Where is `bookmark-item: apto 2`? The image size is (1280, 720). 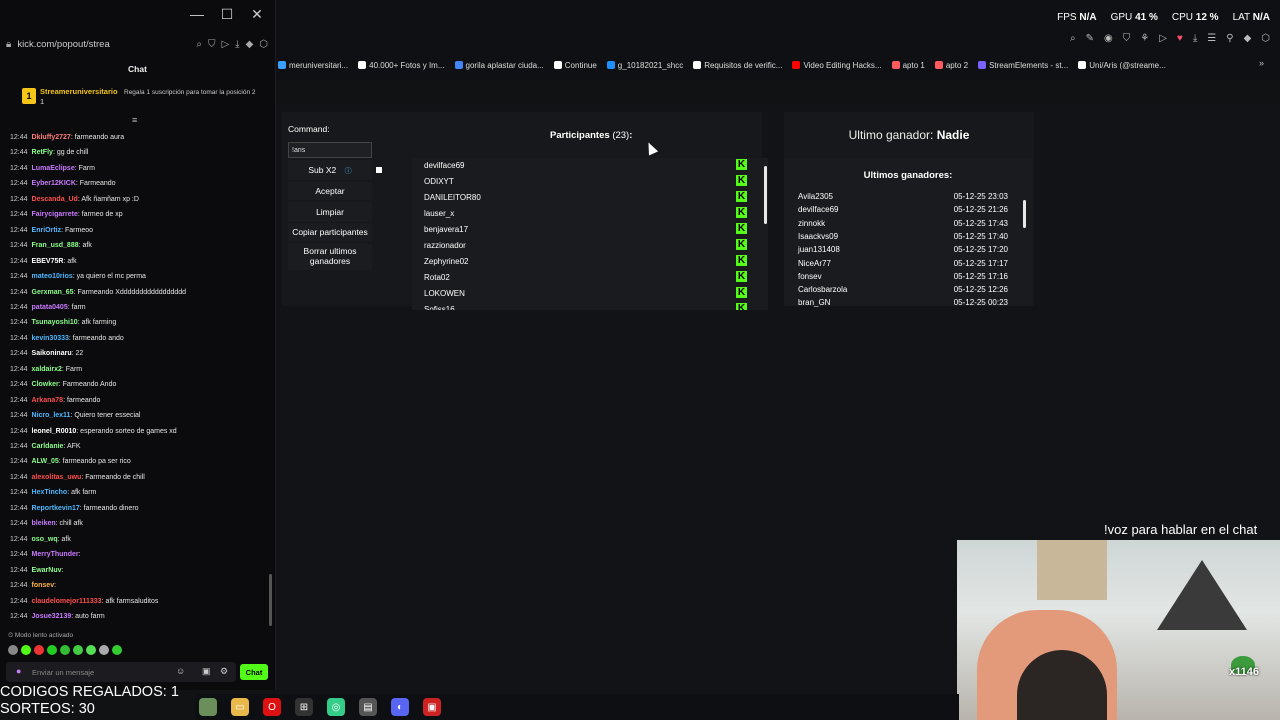 bookmark-item: apto 2 is located at coordinates (951, 65).